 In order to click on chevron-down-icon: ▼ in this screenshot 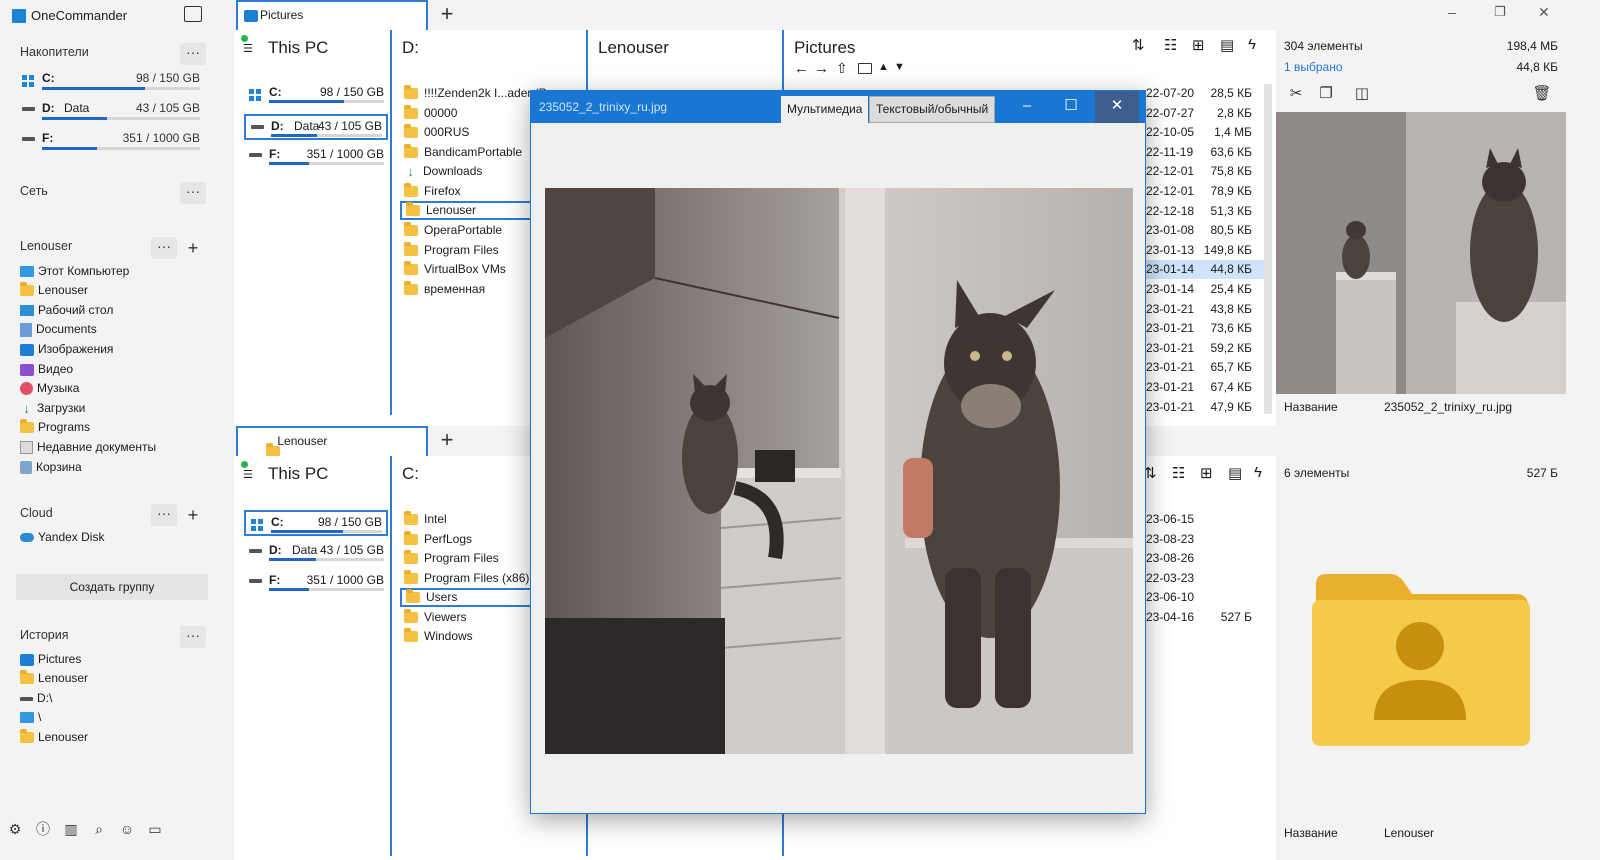, I will do `click(899, 67)`.